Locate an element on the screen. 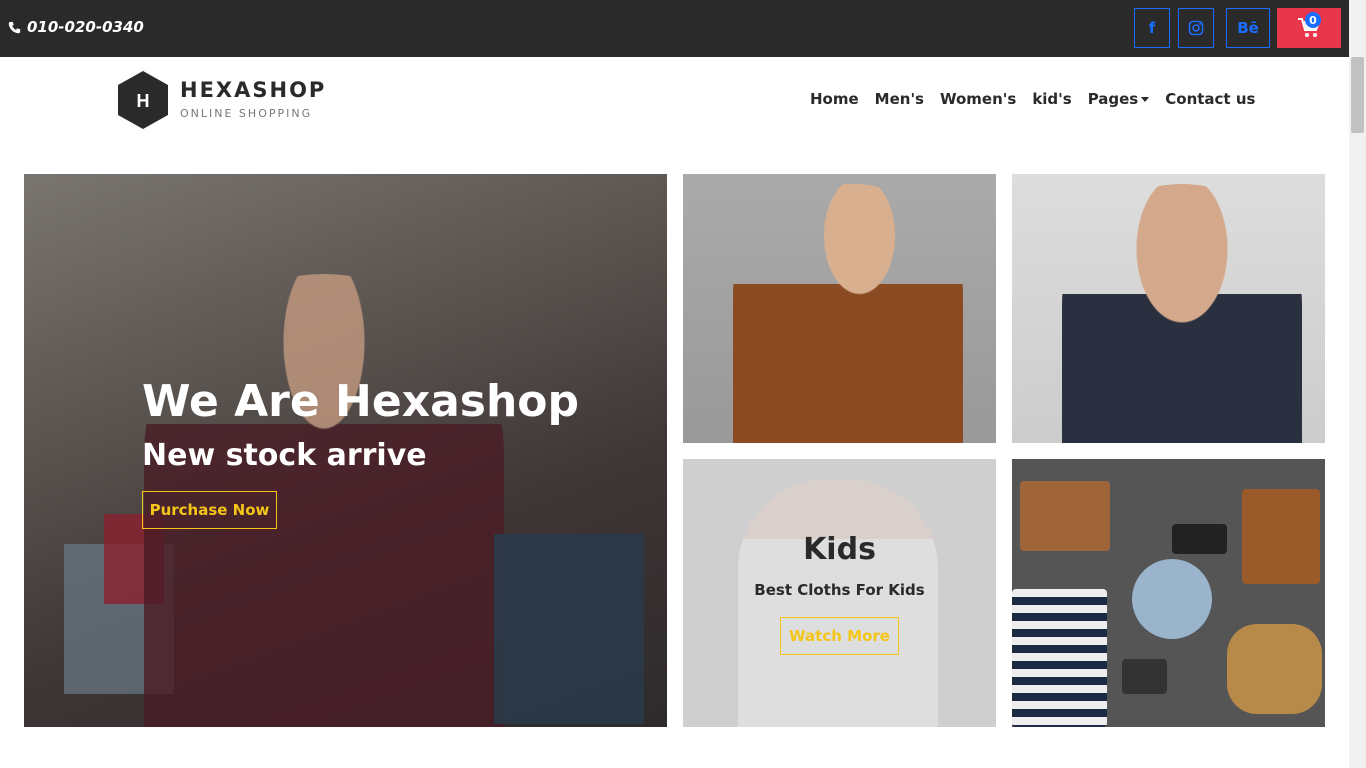 This screenshot has height=768, width=1366. shopping-bag-image is located at coordinates (569, 629).